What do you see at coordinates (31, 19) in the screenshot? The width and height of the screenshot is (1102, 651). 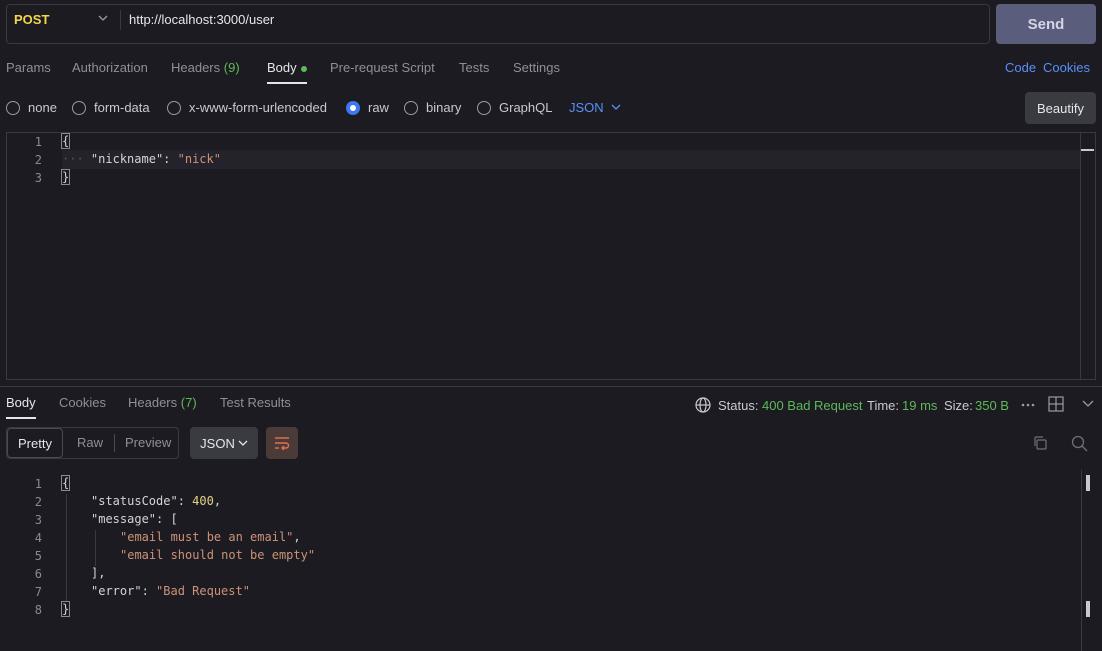 I see `method-select: POST` at bounding box center [31, 19].